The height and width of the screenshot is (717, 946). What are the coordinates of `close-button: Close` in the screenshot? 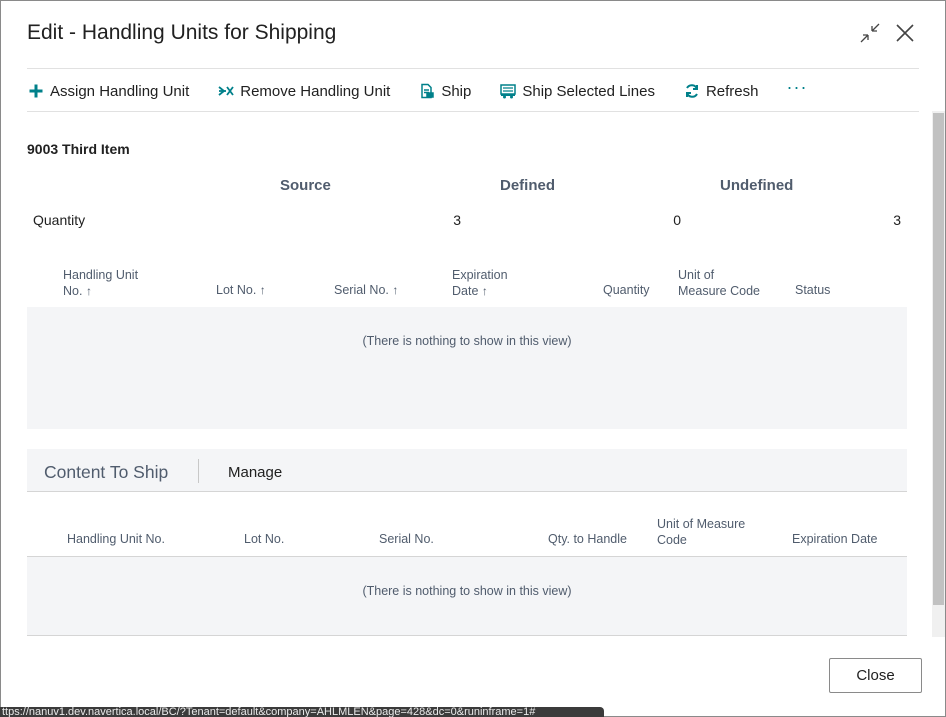 It's located at (875, 675).